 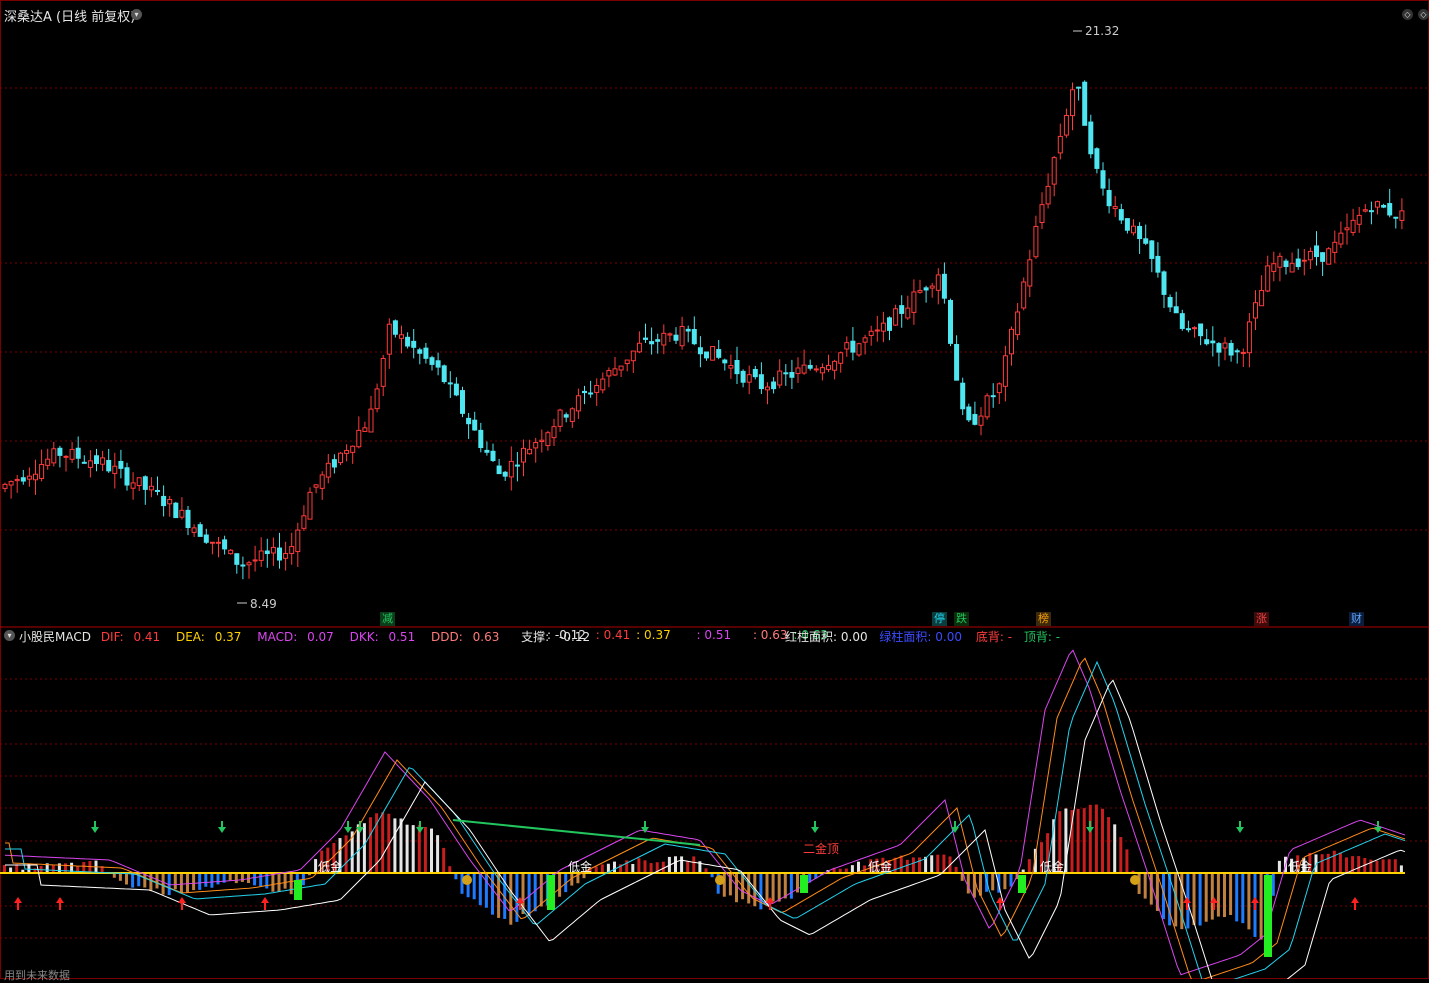 I want to click on expand-icon: ◇, so click(x=1423, y=14).